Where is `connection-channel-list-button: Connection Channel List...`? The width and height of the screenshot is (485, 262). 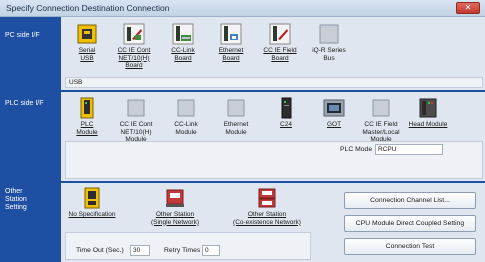 connection-channel-list-button: Connection Channel List... is located at coordinates (410, 200).